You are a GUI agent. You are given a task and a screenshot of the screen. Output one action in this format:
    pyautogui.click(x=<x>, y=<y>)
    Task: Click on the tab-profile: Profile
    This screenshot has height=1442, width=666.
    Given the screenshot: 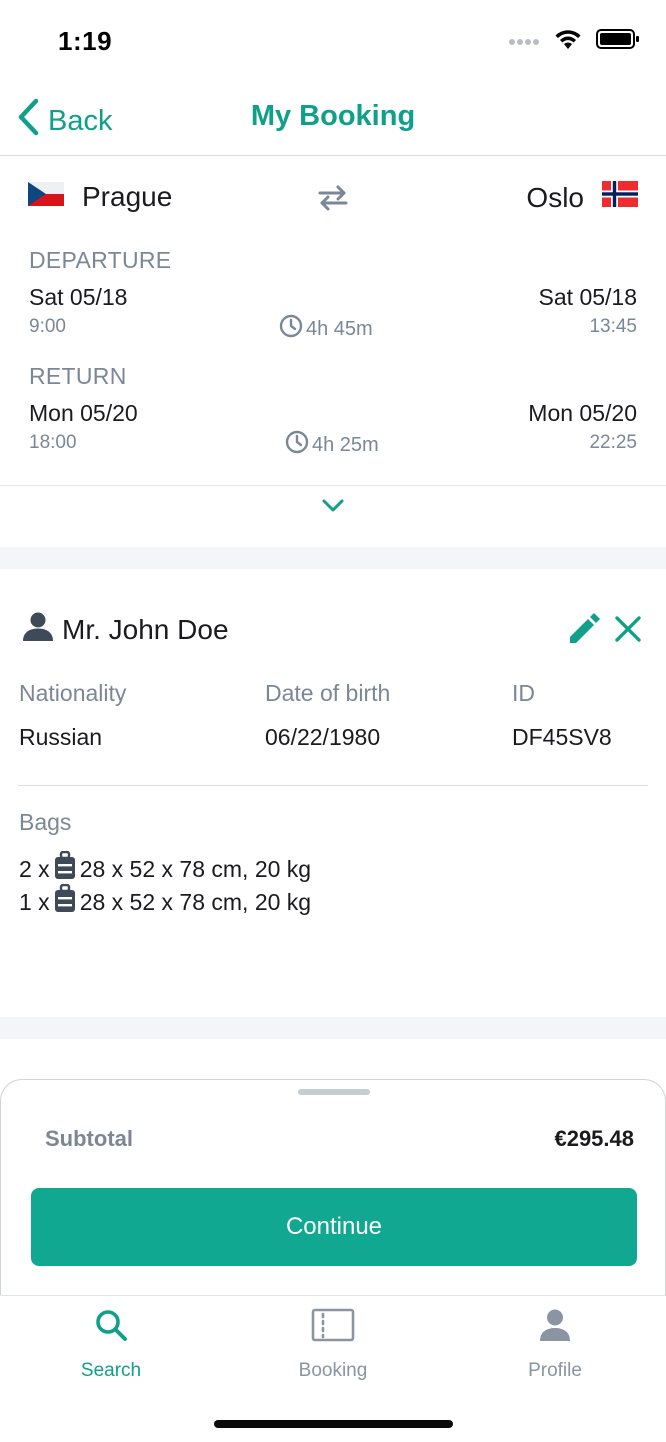 What is the action you would take?
    pyautogui.click(x=555, y=1345)
    